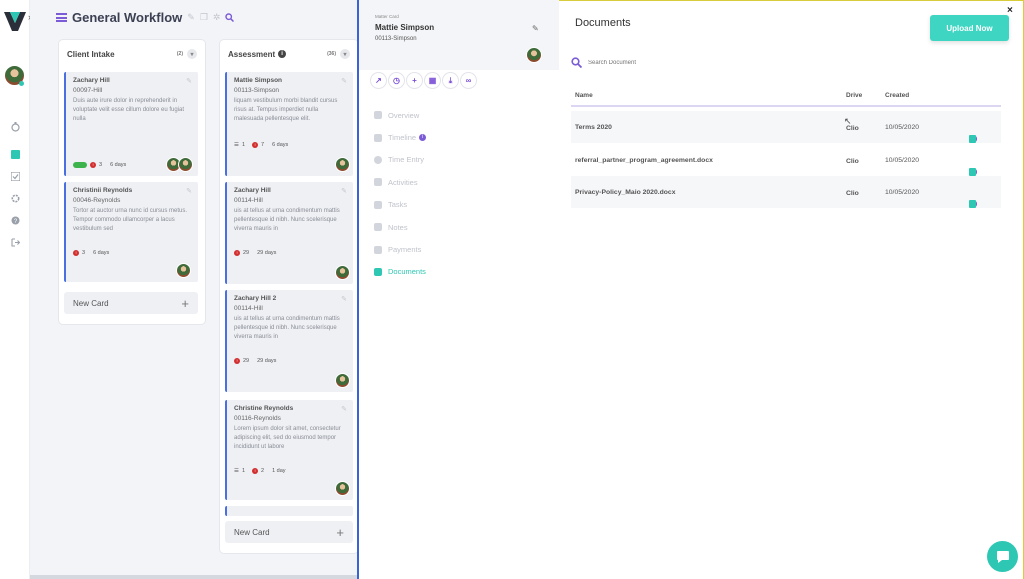 The height and width of the screenshot is (579, 1024). I want to click on card-name: Christinii Reynolds, so click(103, 190).